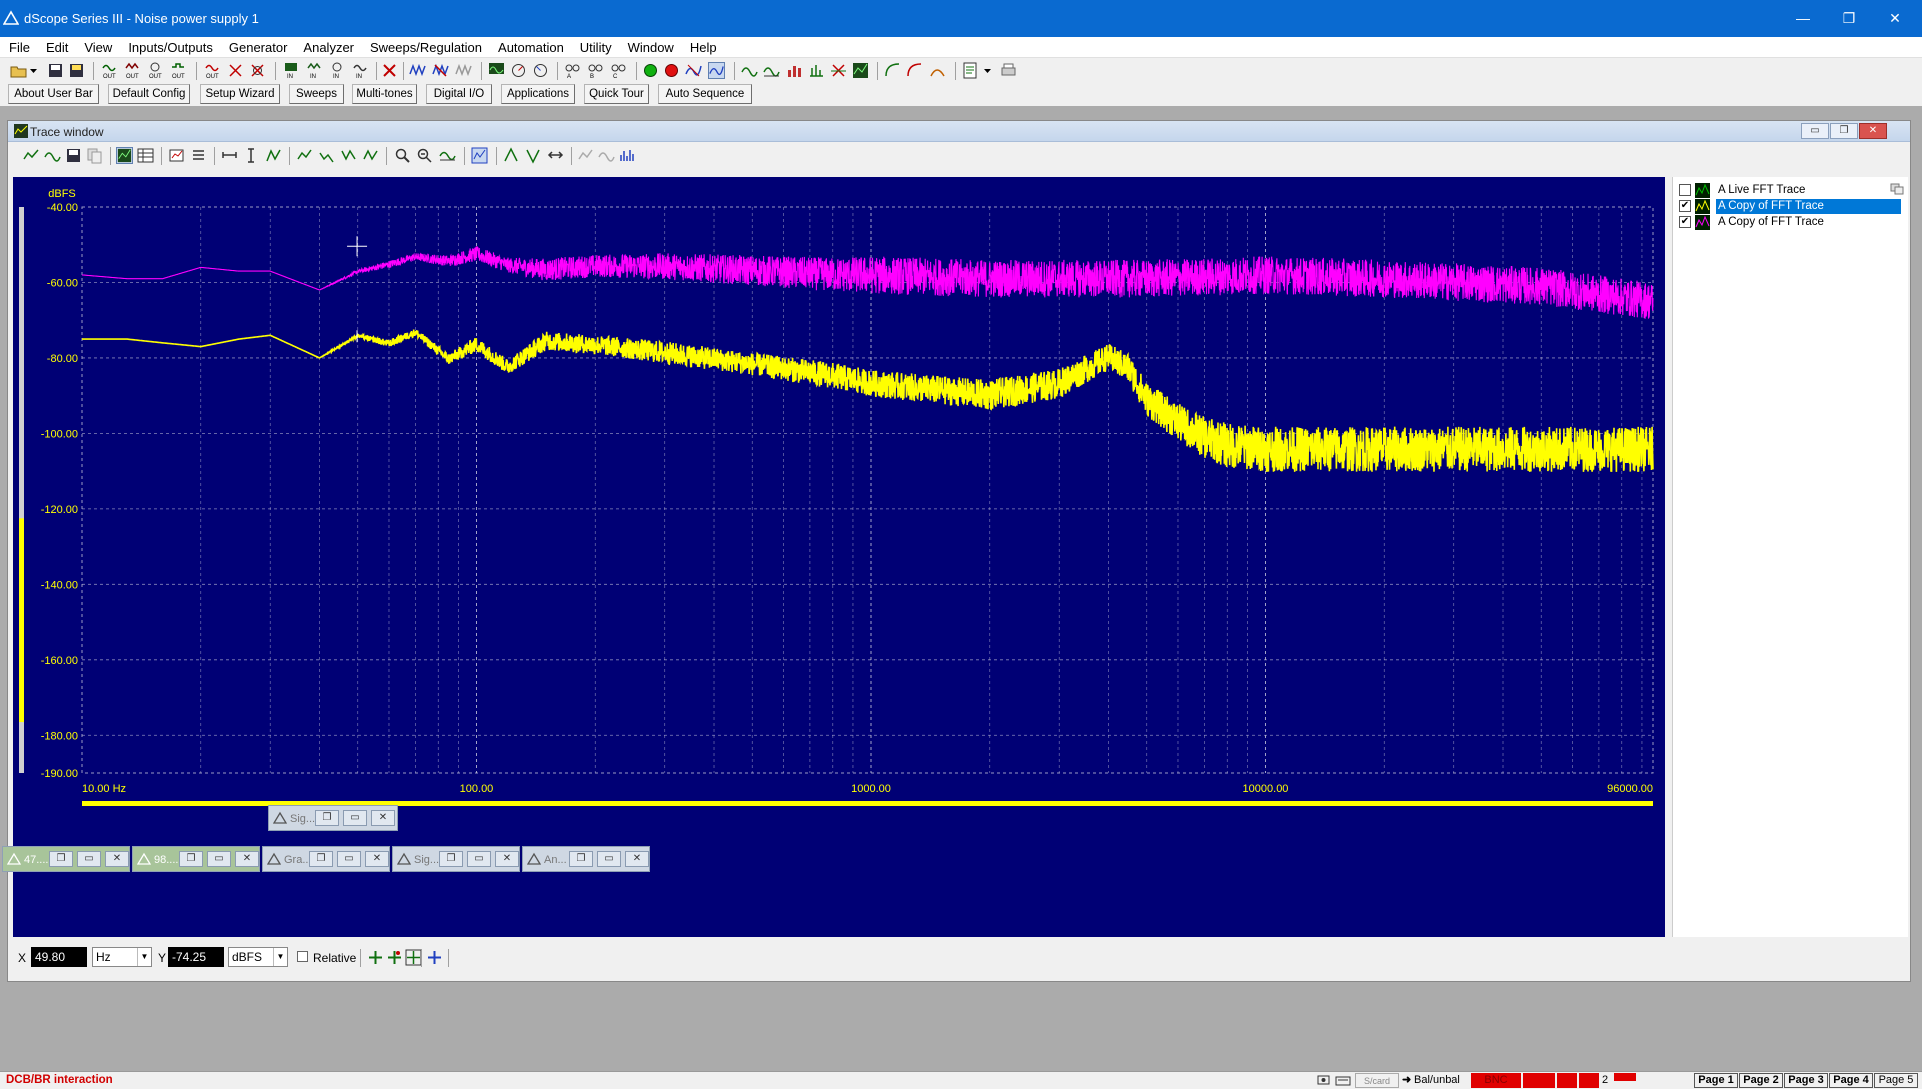 The height and width of the screenshot is (1089, 1922). Describe the element at coordinates (124, 155) in the screenshot. I see `graph-view-icon` at that location.